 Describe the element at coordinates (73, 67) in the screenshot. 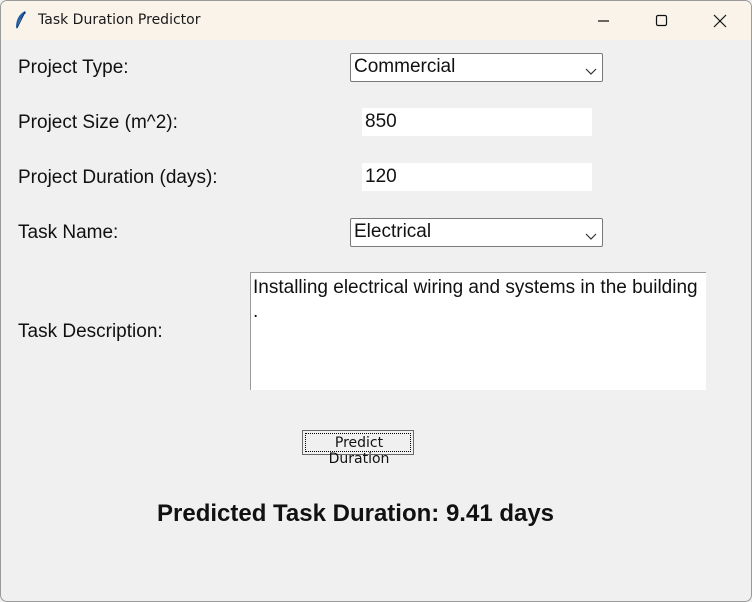

I see `project-type-label: Project Type:` at that location.